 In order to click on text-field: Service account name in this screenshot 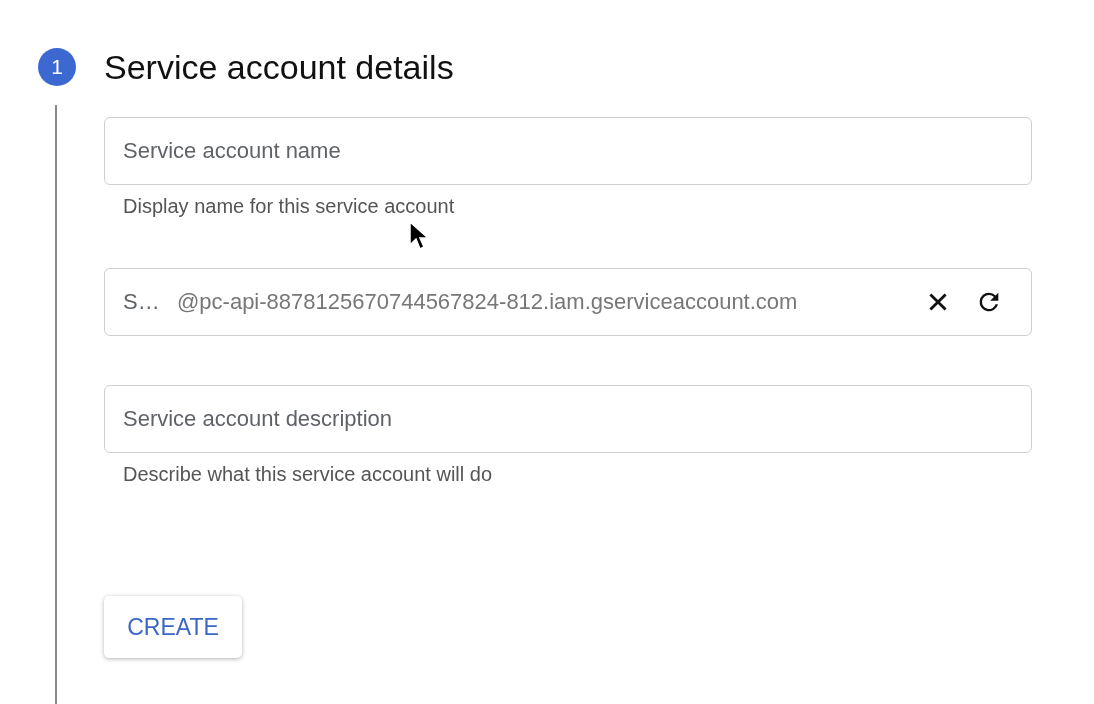, I will do `click(568, 151)`.